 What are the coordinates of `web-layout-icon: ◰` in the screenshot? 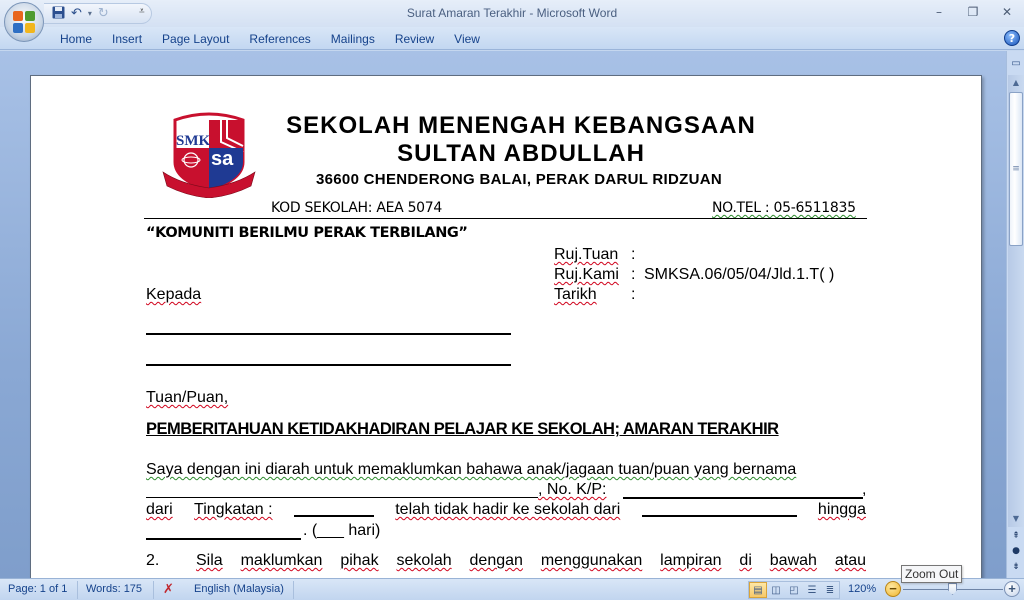 It's located at (794, 590).